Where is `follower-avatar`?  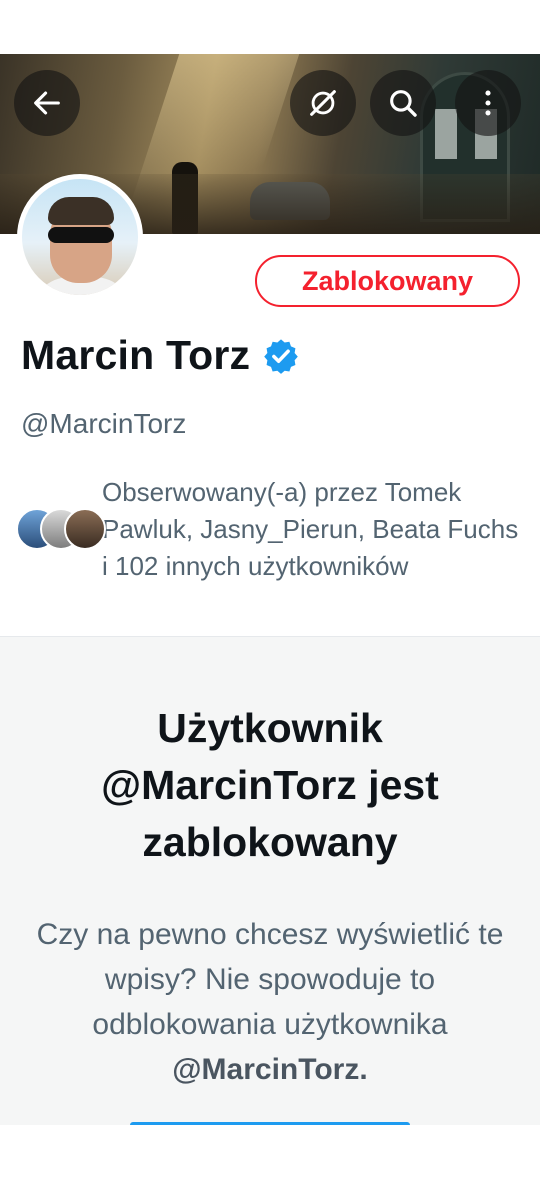
follower-avatar is located at coordinates (85, 528).